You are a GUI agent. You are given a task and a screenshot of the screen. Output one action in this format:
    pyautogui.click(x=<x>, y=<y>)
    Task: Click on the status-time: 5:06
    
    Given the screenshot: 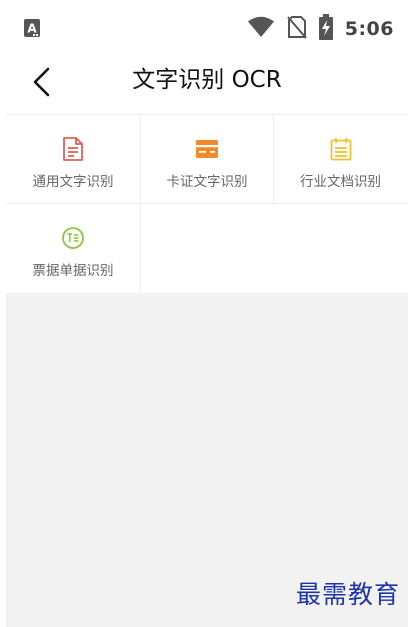 What is the action you would take?
    pyautogui.click(x=369, y=29)
    